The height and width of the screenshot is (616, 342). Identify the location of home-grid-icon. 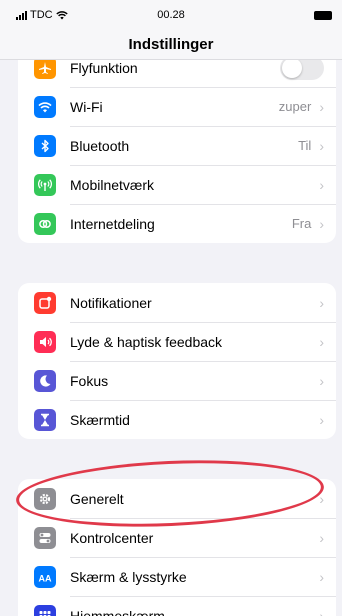
(45, 610).